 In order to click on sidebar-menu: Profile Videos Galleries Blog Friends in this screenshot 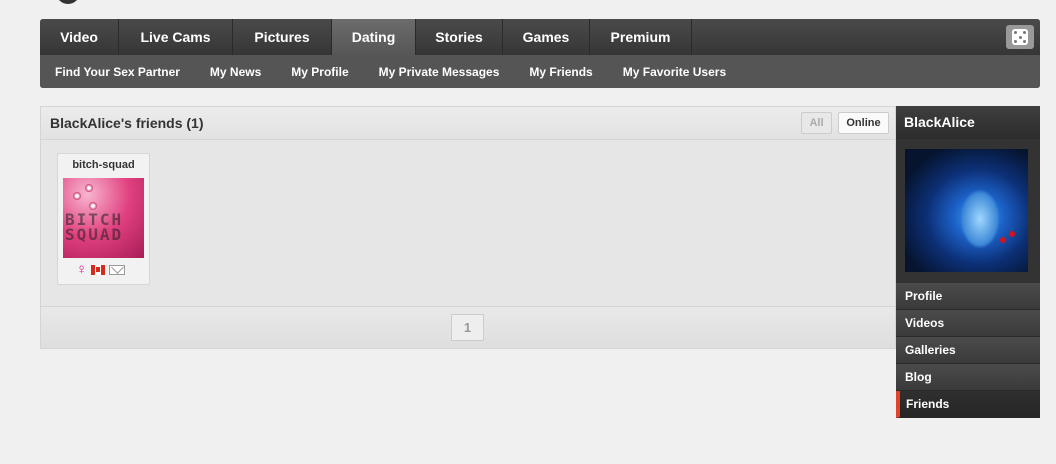, I will do `click(968, 350)`.